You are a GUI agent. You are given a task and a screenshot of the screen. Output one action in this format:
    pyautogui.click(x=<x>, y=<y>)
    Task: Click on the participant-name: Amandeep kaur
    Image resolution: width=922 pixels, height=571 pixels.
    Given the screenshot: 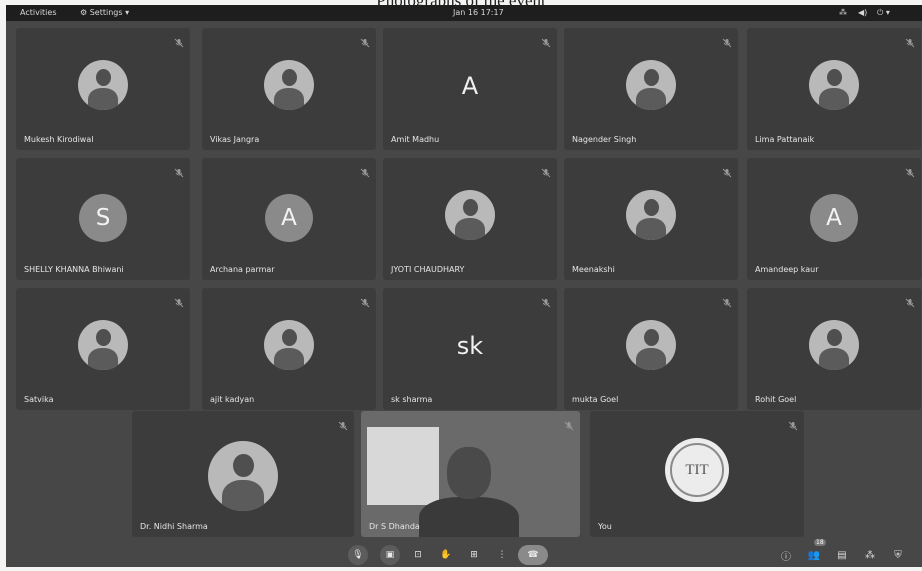 What is the action you would take?
    pyautogui.click(x=787, y=269)
    